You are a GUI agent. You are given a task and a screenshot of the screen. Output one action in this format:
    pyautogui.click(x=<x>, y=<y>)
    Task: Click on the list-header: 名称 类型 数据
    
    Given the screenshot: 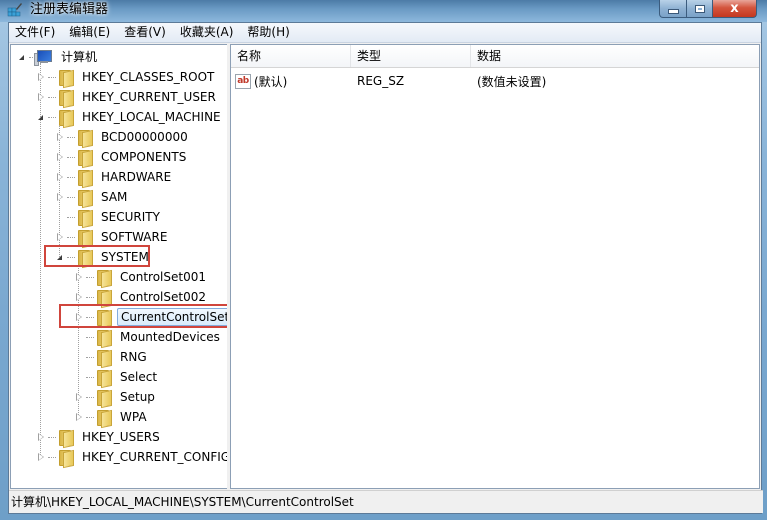 What is the action you would take?
    pyautogui.click(x=495, y=56)
    